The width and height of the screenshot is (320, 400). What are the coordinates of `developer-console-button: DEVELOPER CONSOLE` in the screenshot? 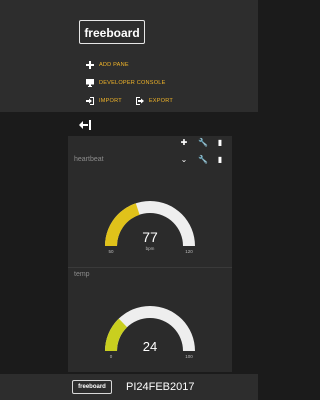 It's located at (126, 82).